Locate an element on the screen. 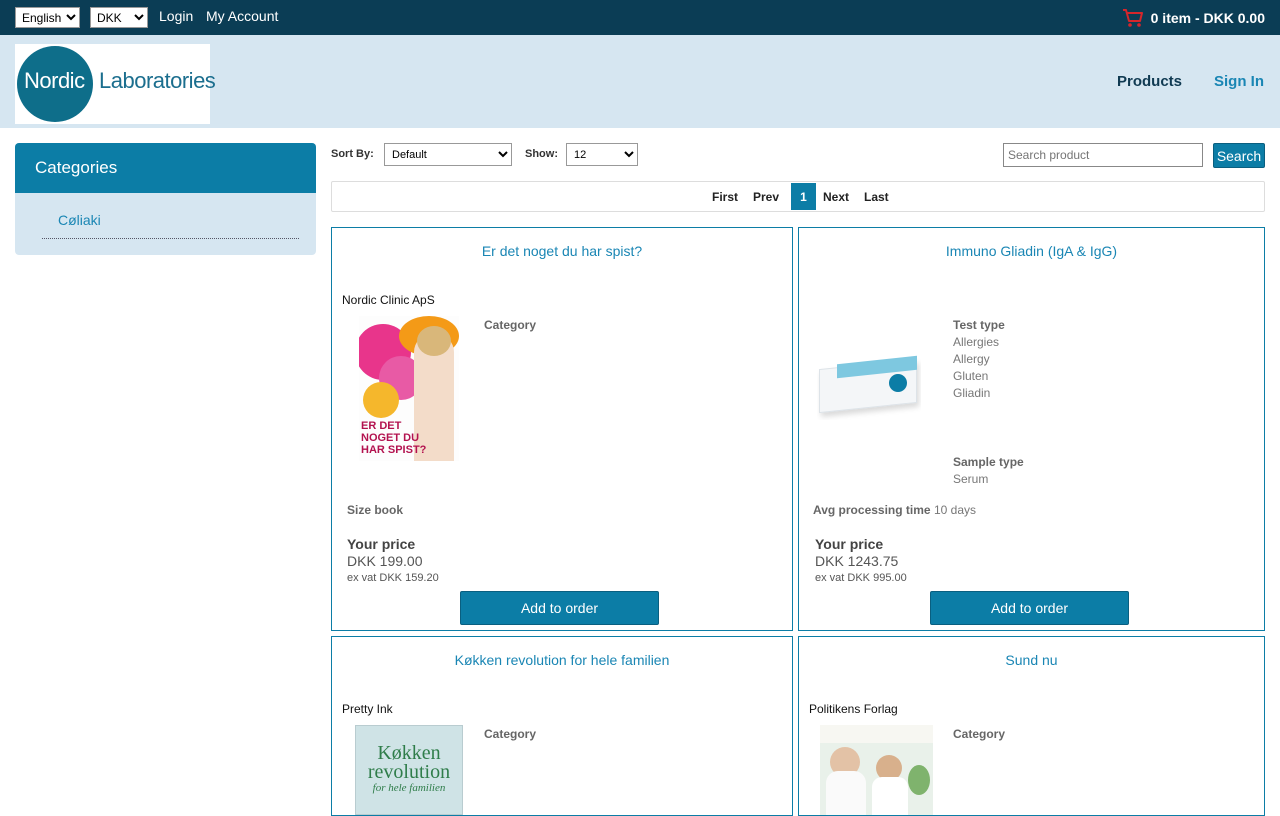  processing-time-value: 10 days is located at coordinates (955, 510).